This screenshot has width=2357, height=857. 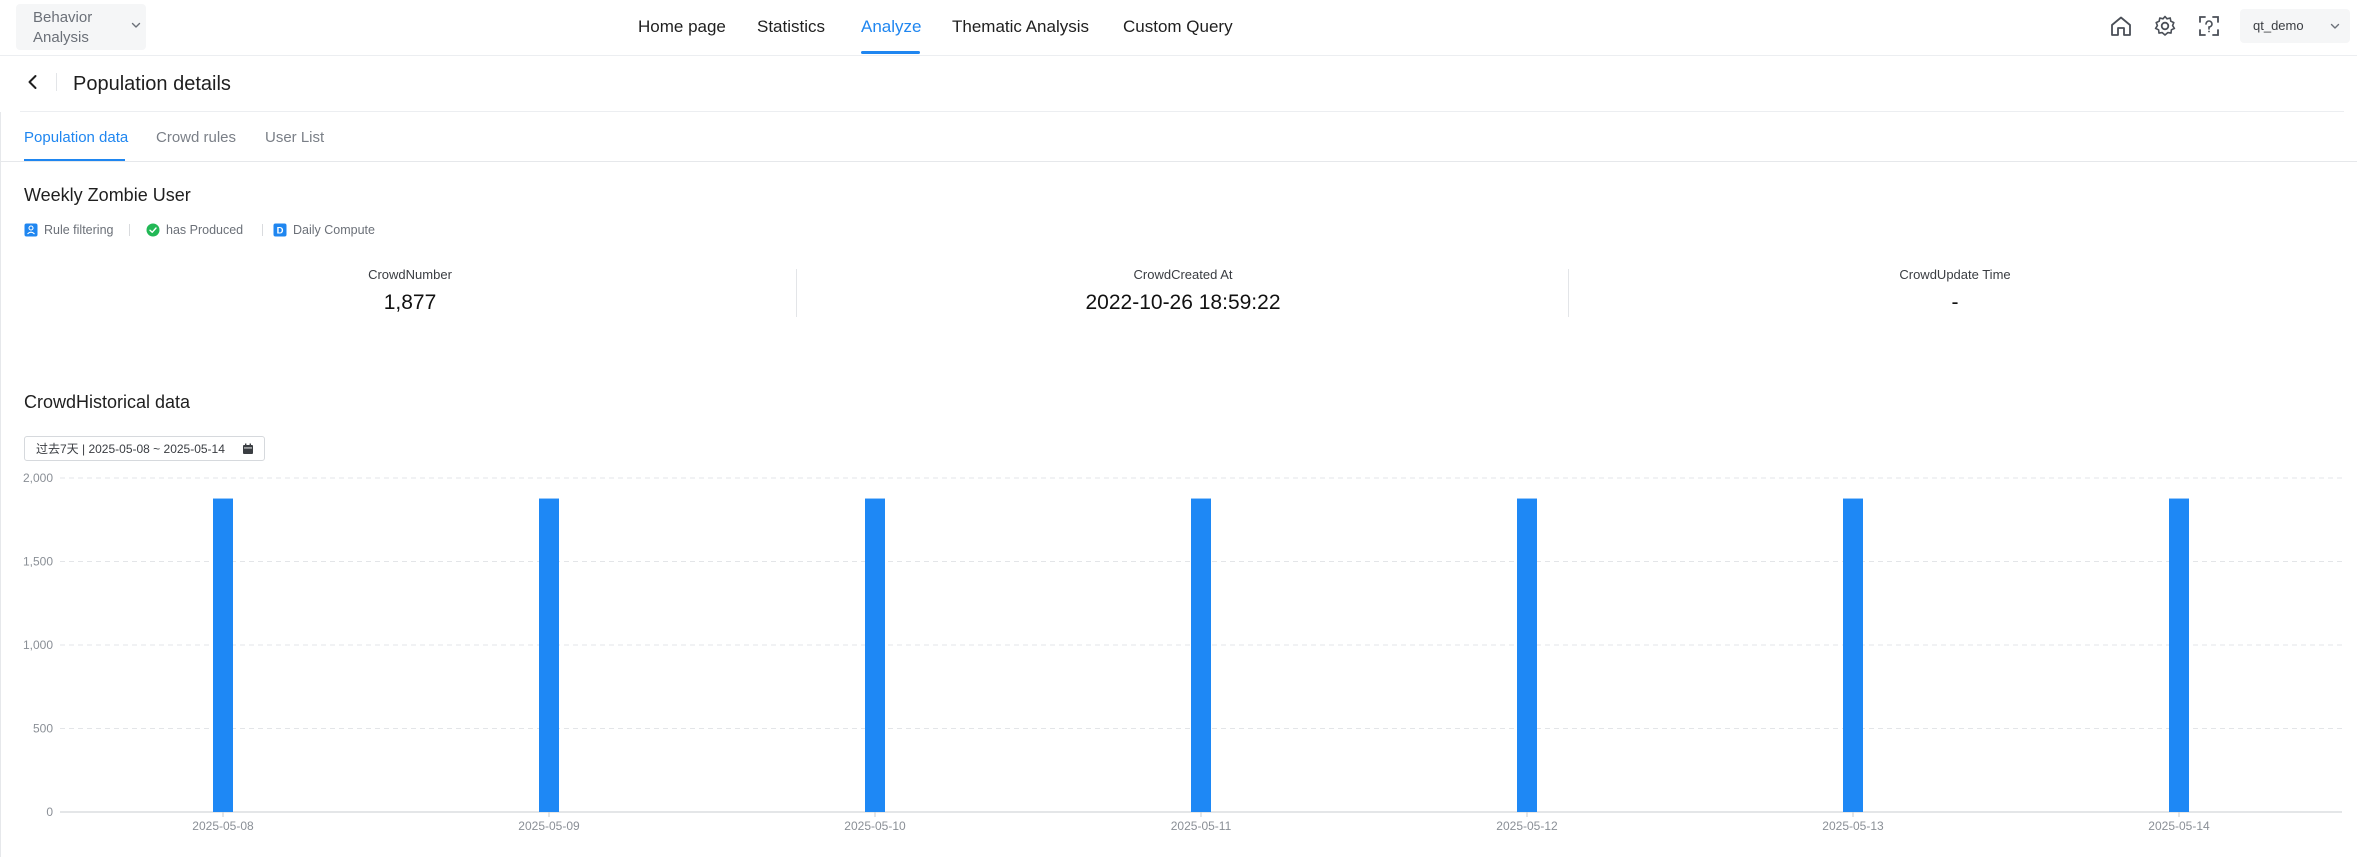 I want to click on tab-population-data: Population data, so click(x=76, y=138).